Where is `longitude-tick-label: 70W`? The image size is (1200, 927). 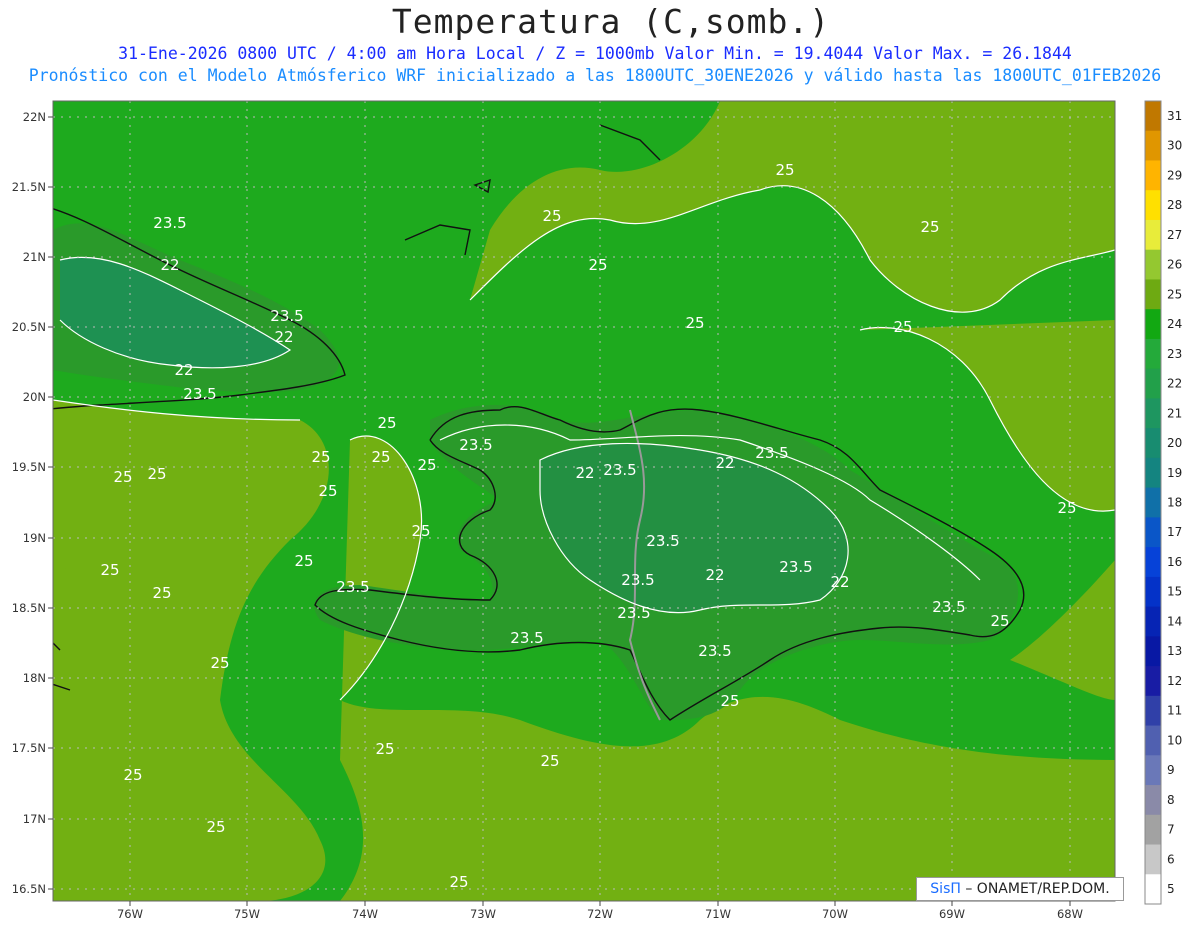 longitude-tick-label: 70W is located at coordinates (835, 914).